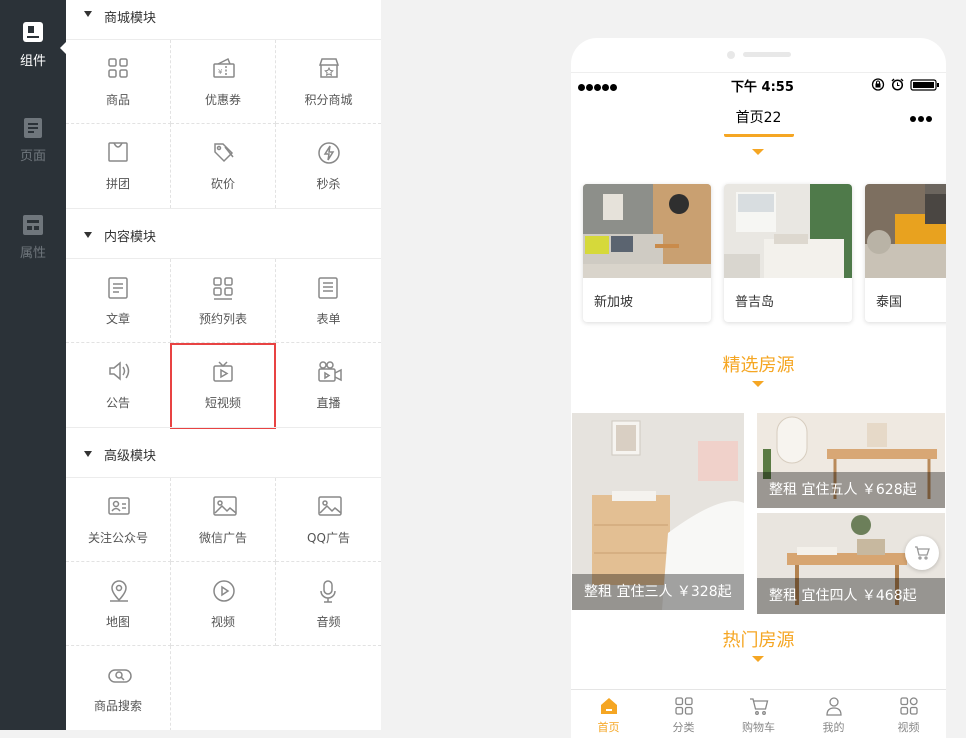 The image size is (966, 738). Describe the element at coordinates (328, 184) in the screenshot. I see `component-label: 秒杀` at that location.